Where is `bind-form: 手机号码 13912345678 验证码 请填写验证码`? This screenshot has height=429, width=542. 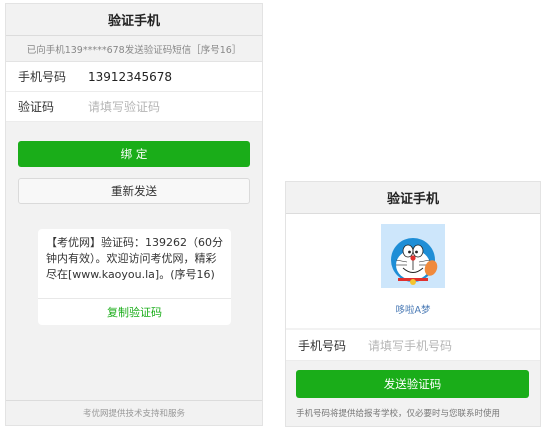 bind-form: 手机号码 13912345678 验证码 请填写验证码 is located at coordinates (134, 92).